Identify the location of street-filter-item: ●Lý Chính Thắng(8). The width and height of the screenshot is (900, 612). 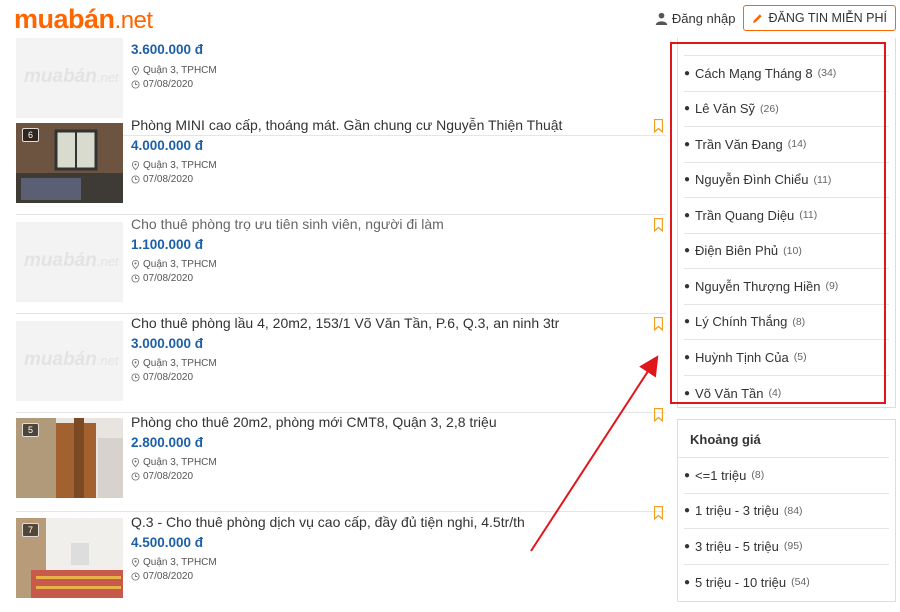
(786, 323).